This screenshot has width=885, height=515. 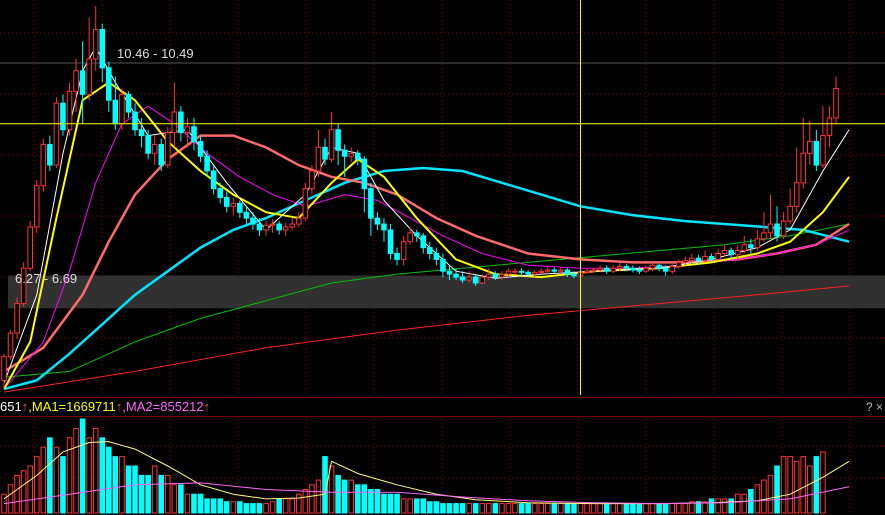 I want to click on close-button: ×, so click(x=879, y=407).